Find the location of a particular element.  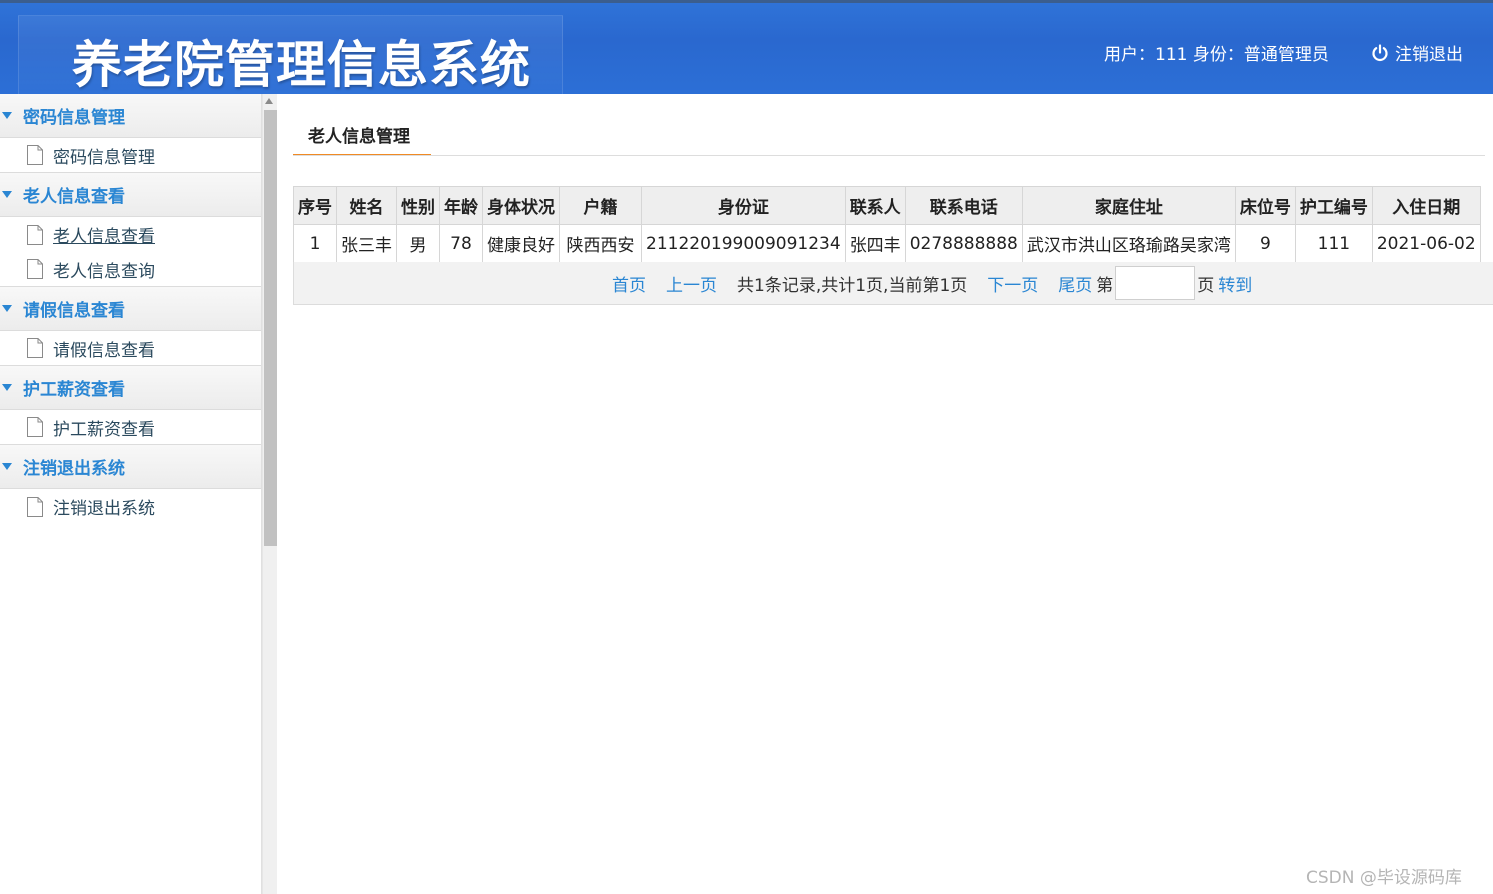

sidebar-item-label: 老人信息查询 is located at coordinates (104, 271).